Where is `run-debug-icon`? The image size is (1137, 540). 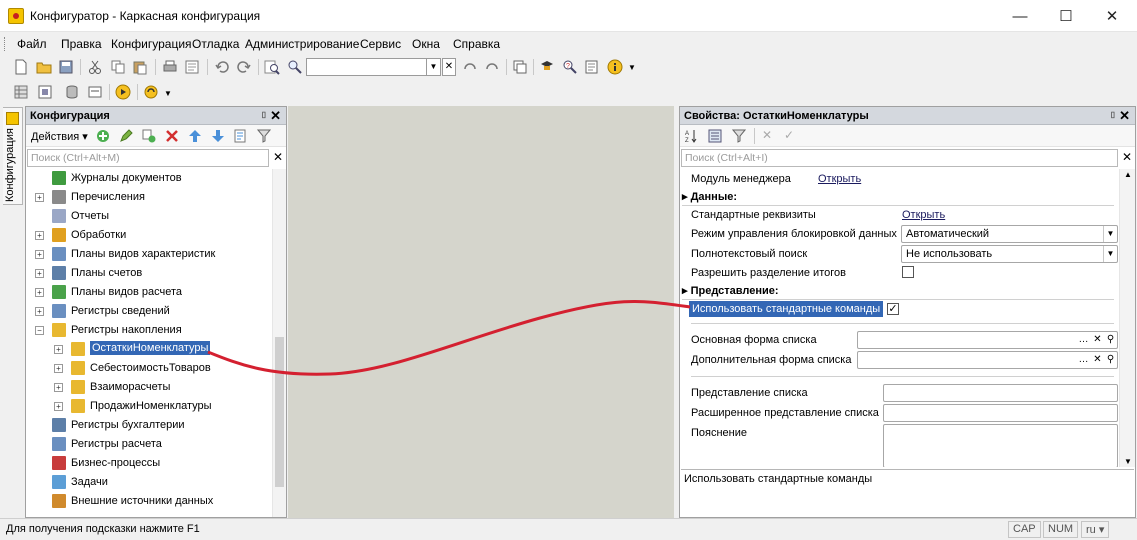 run-debug-icon is located at coordinates (123, 92).